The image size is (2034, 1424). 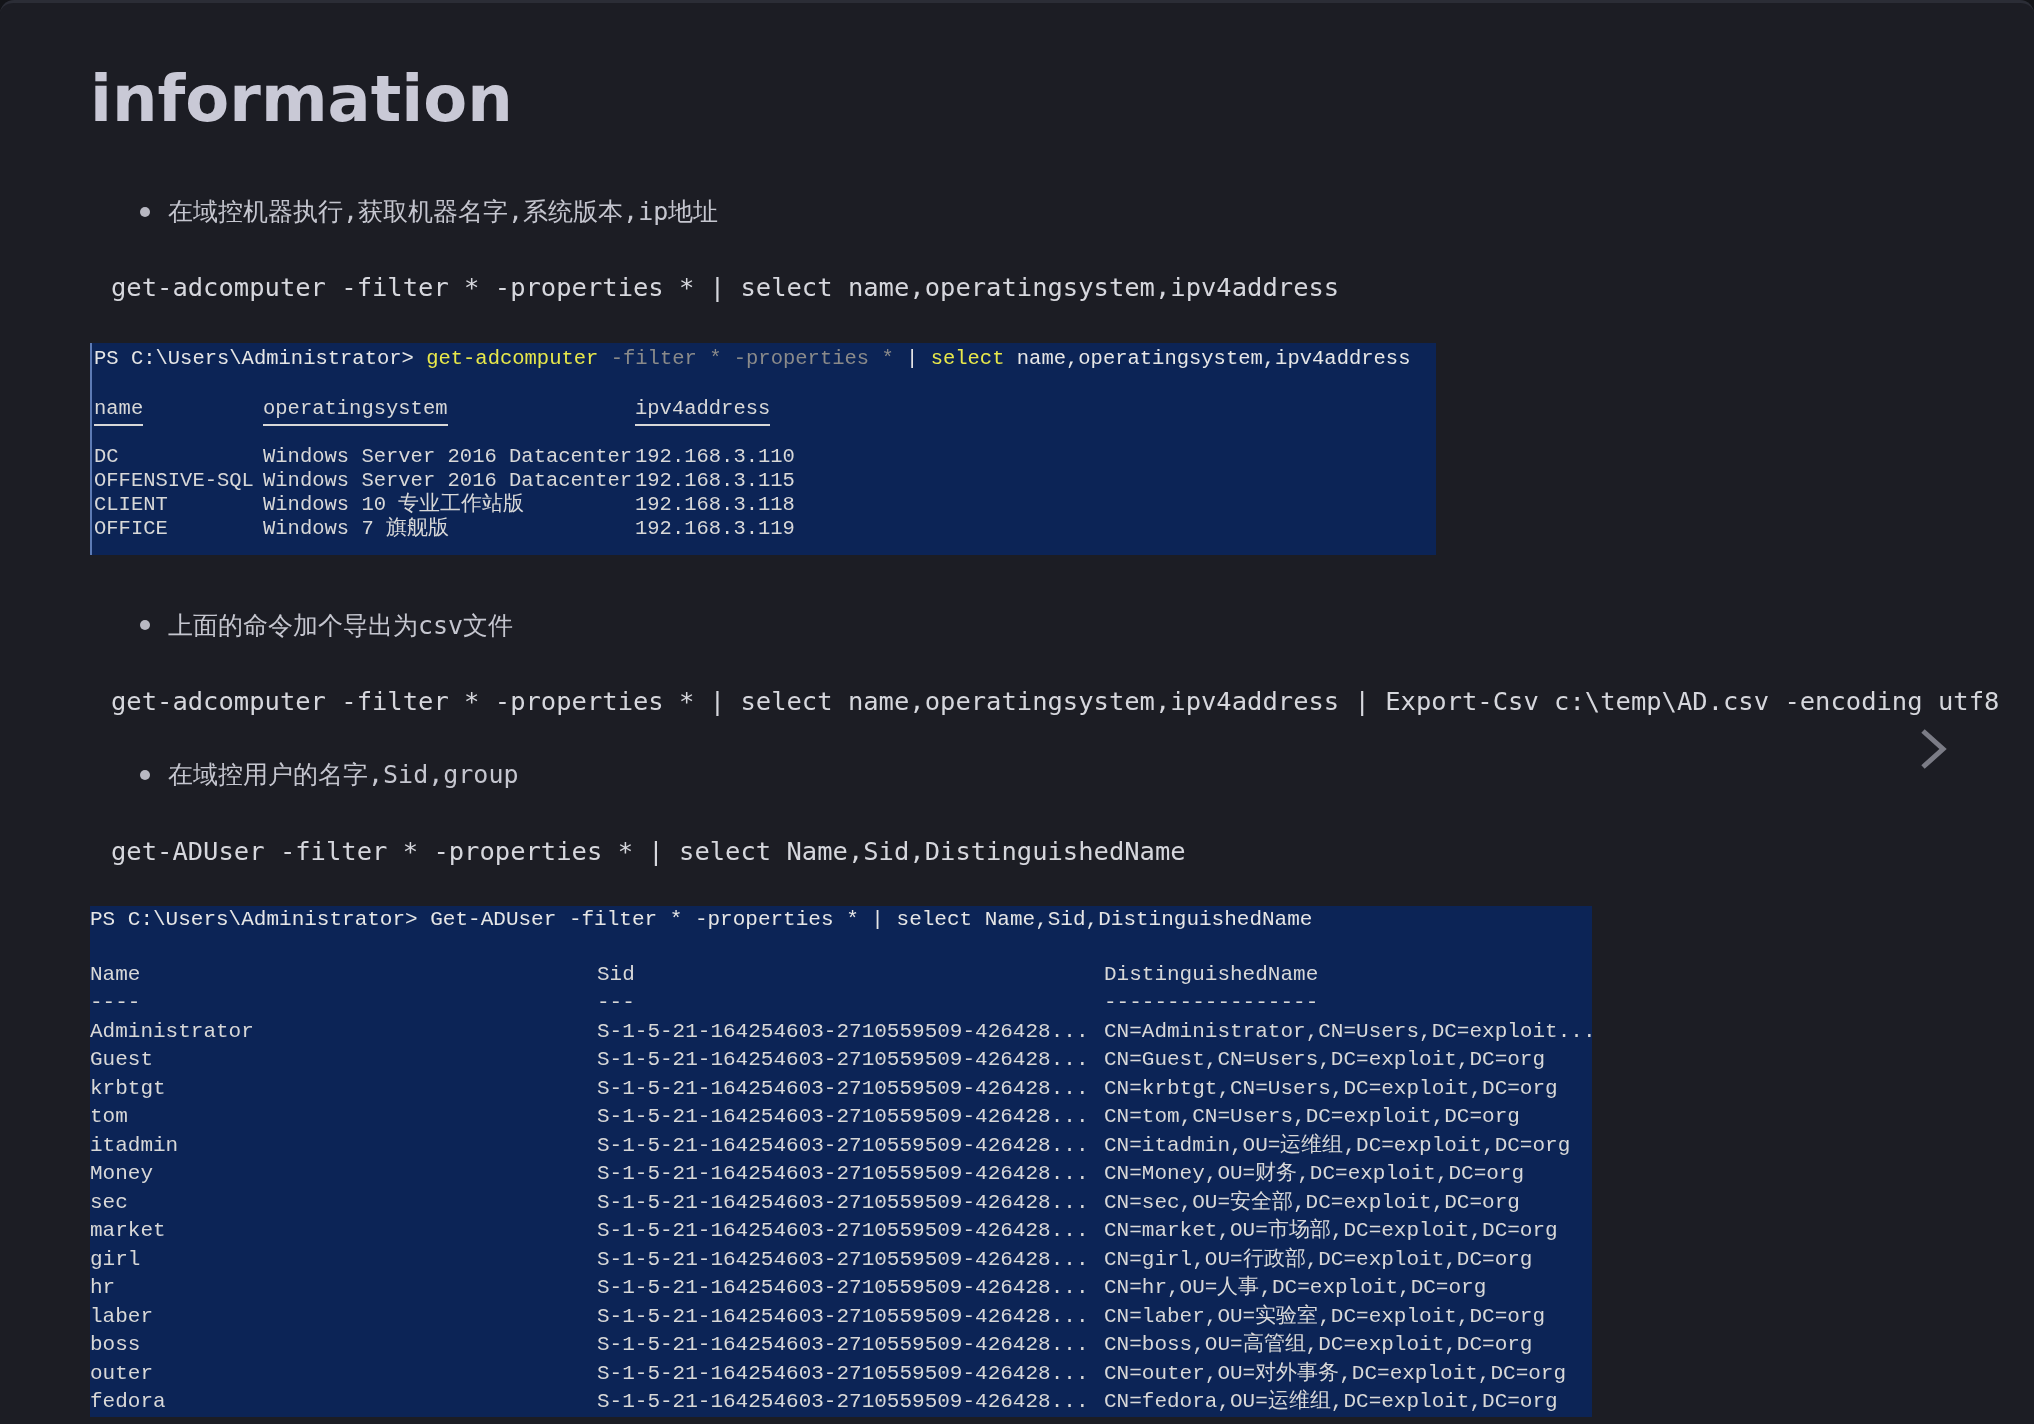 What do you see at coordinates (172, 1031) in the screenshot?
I see `table-cell: Administrator` at bounding box center [172, 1031].